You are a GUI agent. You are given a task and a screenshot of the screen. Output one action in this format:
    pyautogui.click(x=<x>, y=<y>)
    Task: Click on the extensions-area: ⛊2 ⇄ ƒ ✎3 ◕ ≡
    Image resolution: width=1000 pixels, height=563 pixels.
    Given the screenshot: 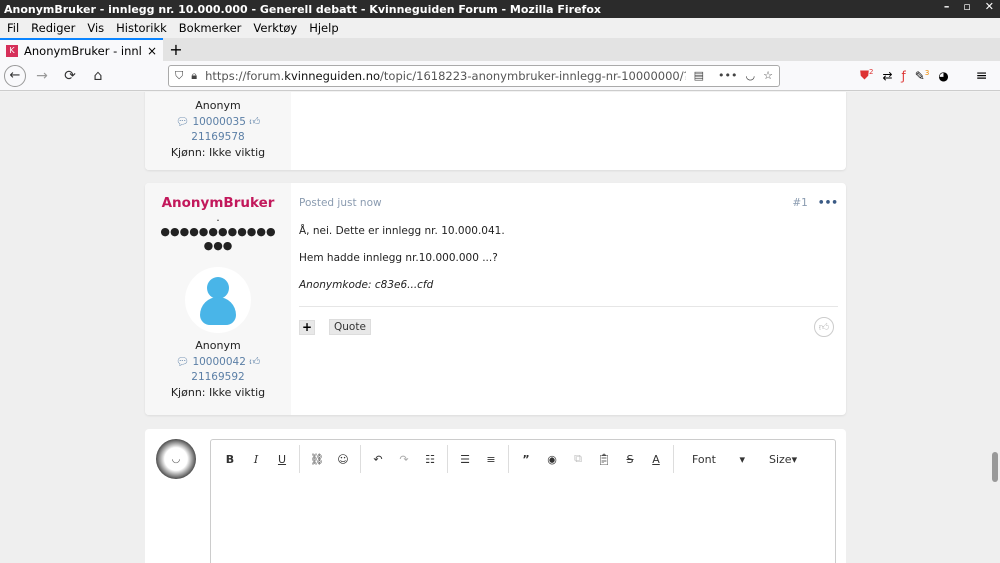 What is the action you would take?
    pyautogui.click(x=924, y=76)
    